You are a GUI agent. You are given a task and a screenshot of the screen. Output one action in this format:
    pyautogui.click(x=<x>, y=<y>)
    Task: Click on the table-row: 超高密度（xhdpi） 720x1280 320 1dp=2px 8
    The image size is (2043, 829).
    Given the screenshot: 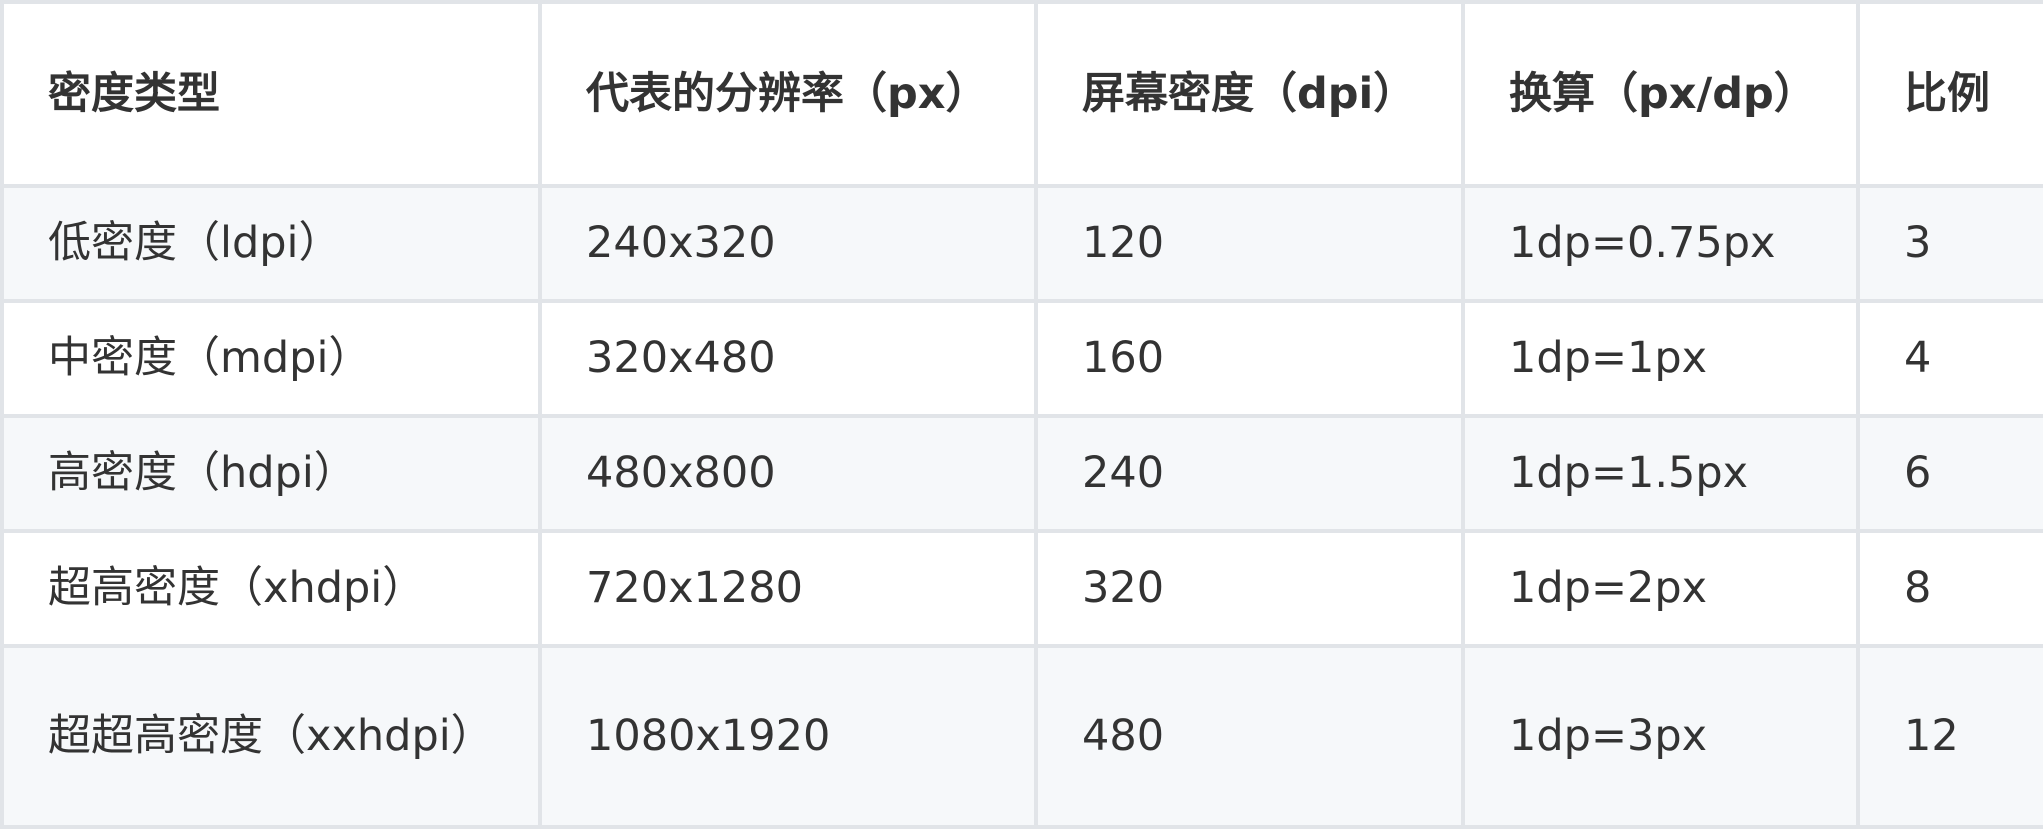 What is the action you would take?
    pyautogui.click(x=1021, y=588)
    